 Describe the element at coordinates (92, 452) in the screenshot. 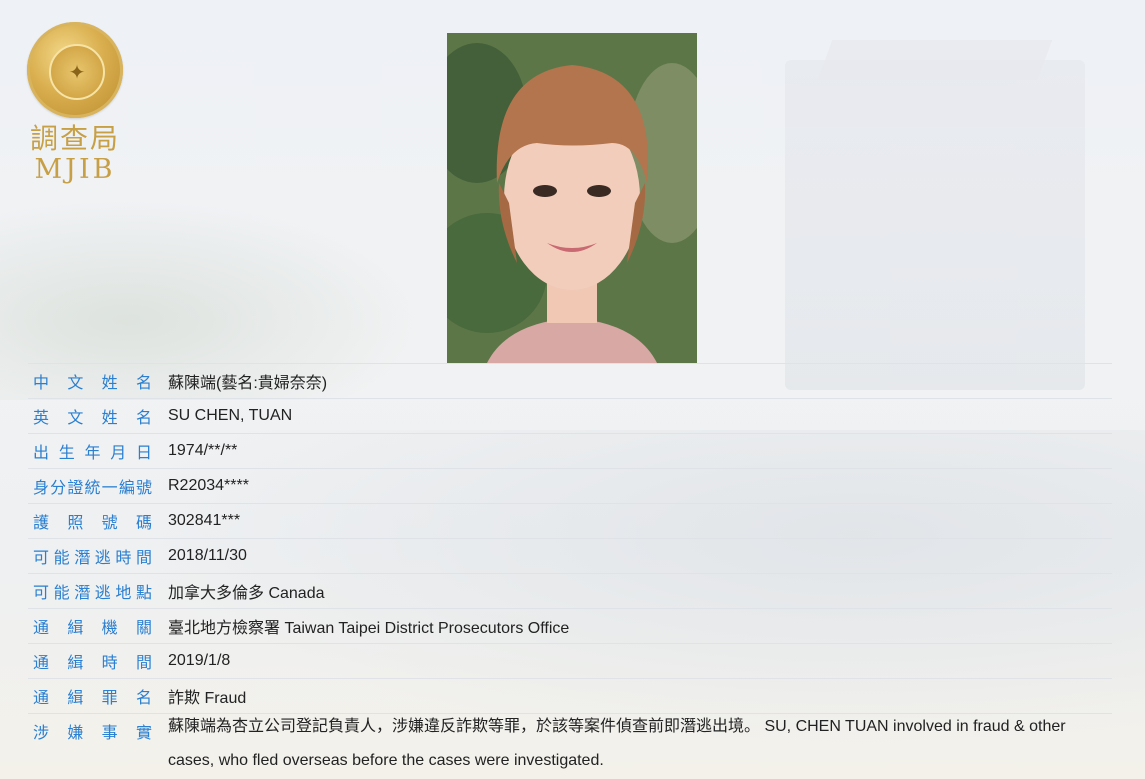

I see `field-label: 出生年月日` at that location.